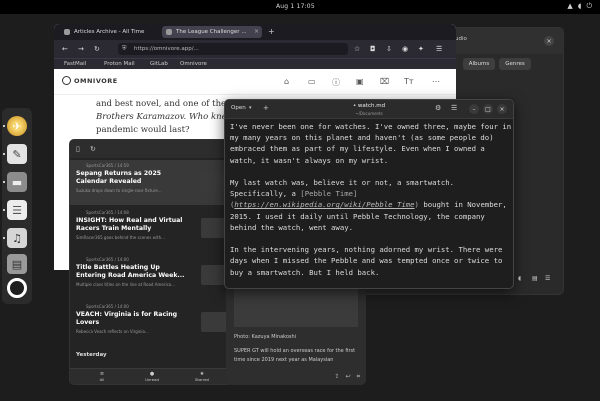  I want to click on compass-icon: ✈, so click(17, 126).